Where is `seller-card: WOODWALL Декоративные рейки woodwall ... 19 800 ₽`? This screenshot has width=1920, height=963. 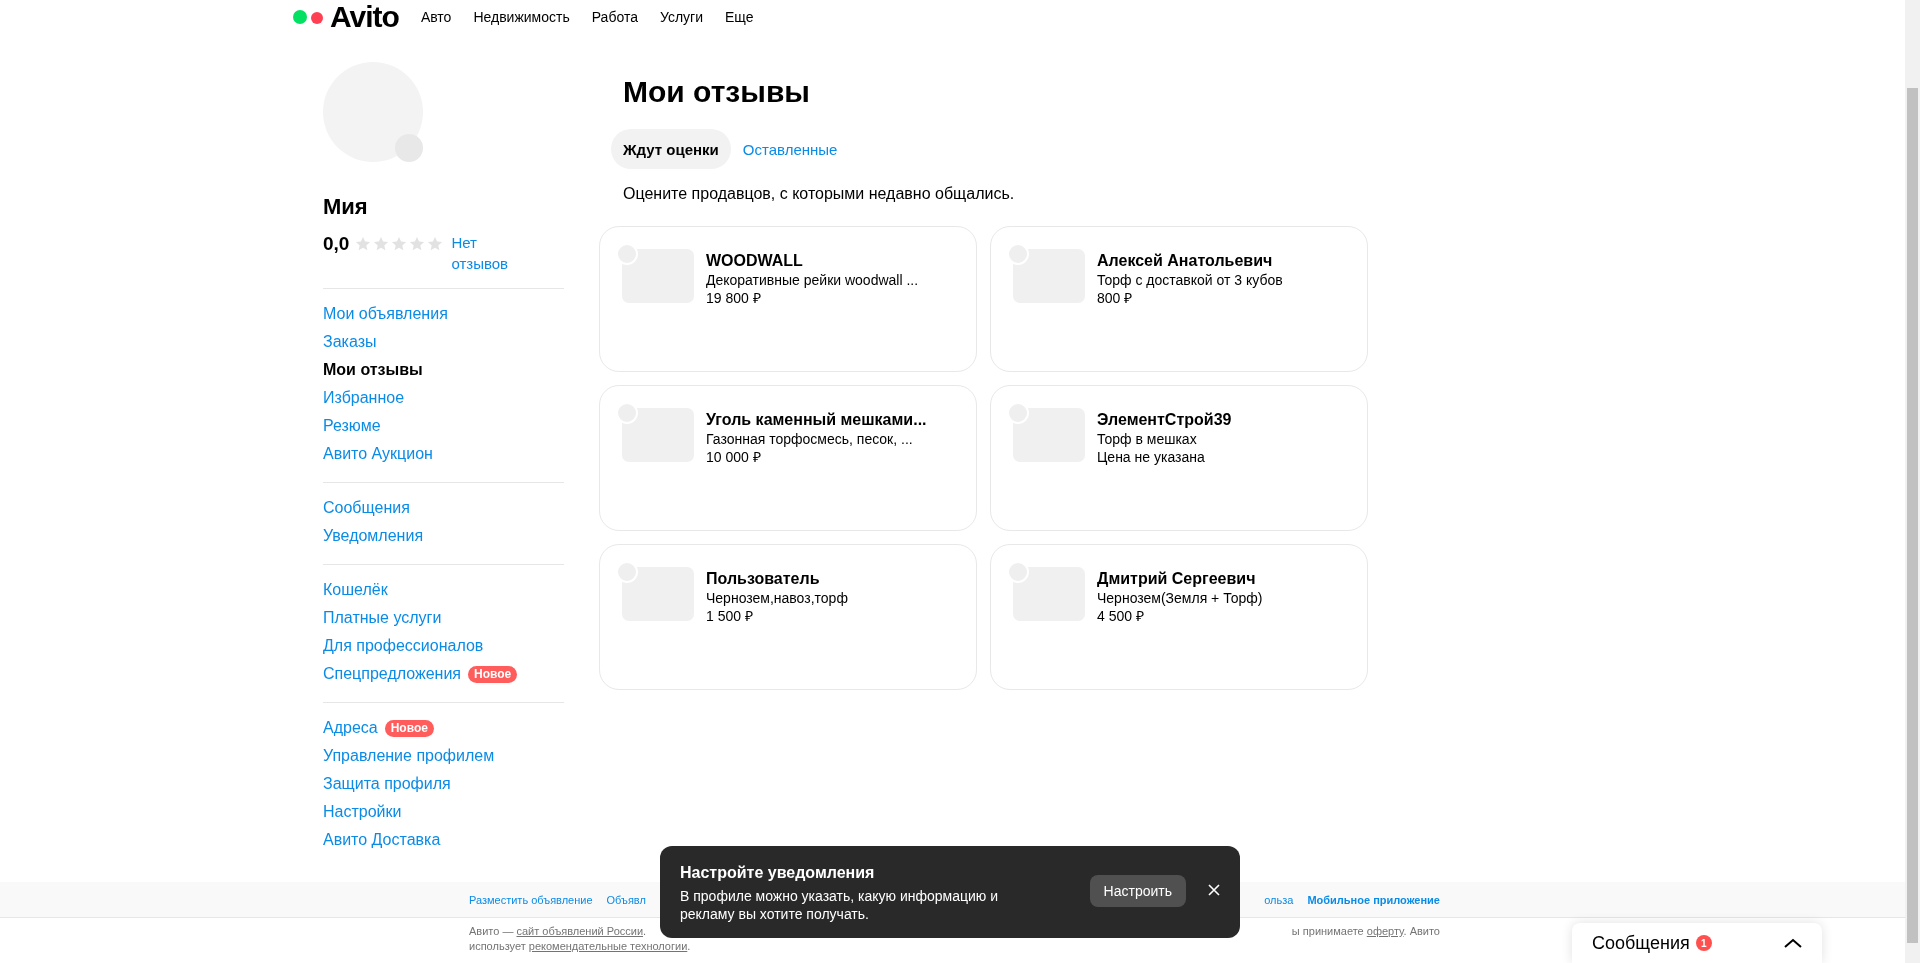
seller-card: WOODWALL Декоративные рейки woodwall ... 19 800 ₽ is located at coordinates (788, 299).